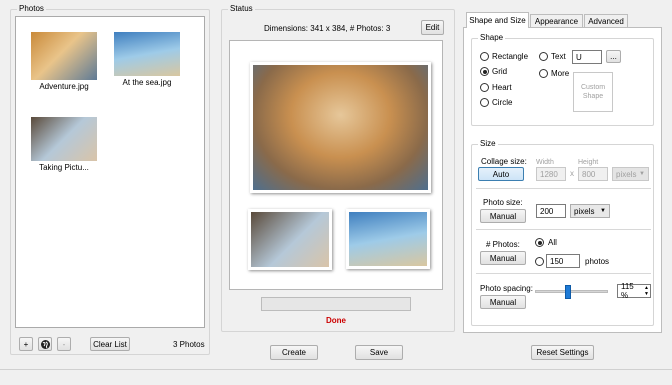 Image resolution: width=672 pixels, height=385 pixels. What do you see at coordinates (556, 20) in the screenshot?
I see `tab-appearance: Appearance` at bounding box center [556, 20].